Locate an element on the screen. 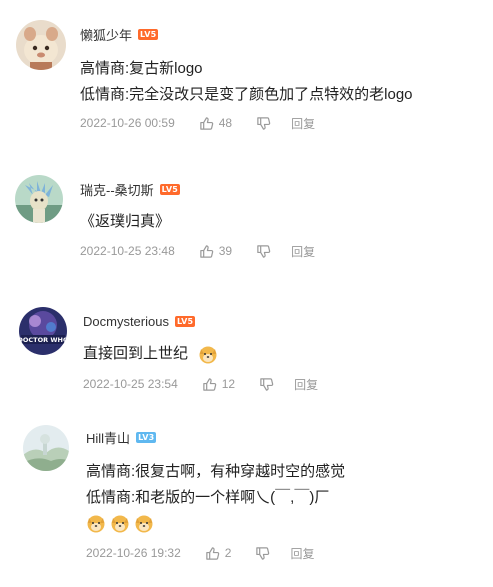 Image resolution: width=493 pixels, height=587 pixels. comment-time: 2022-10-26 00:59 is located at coordinates (127, 123).